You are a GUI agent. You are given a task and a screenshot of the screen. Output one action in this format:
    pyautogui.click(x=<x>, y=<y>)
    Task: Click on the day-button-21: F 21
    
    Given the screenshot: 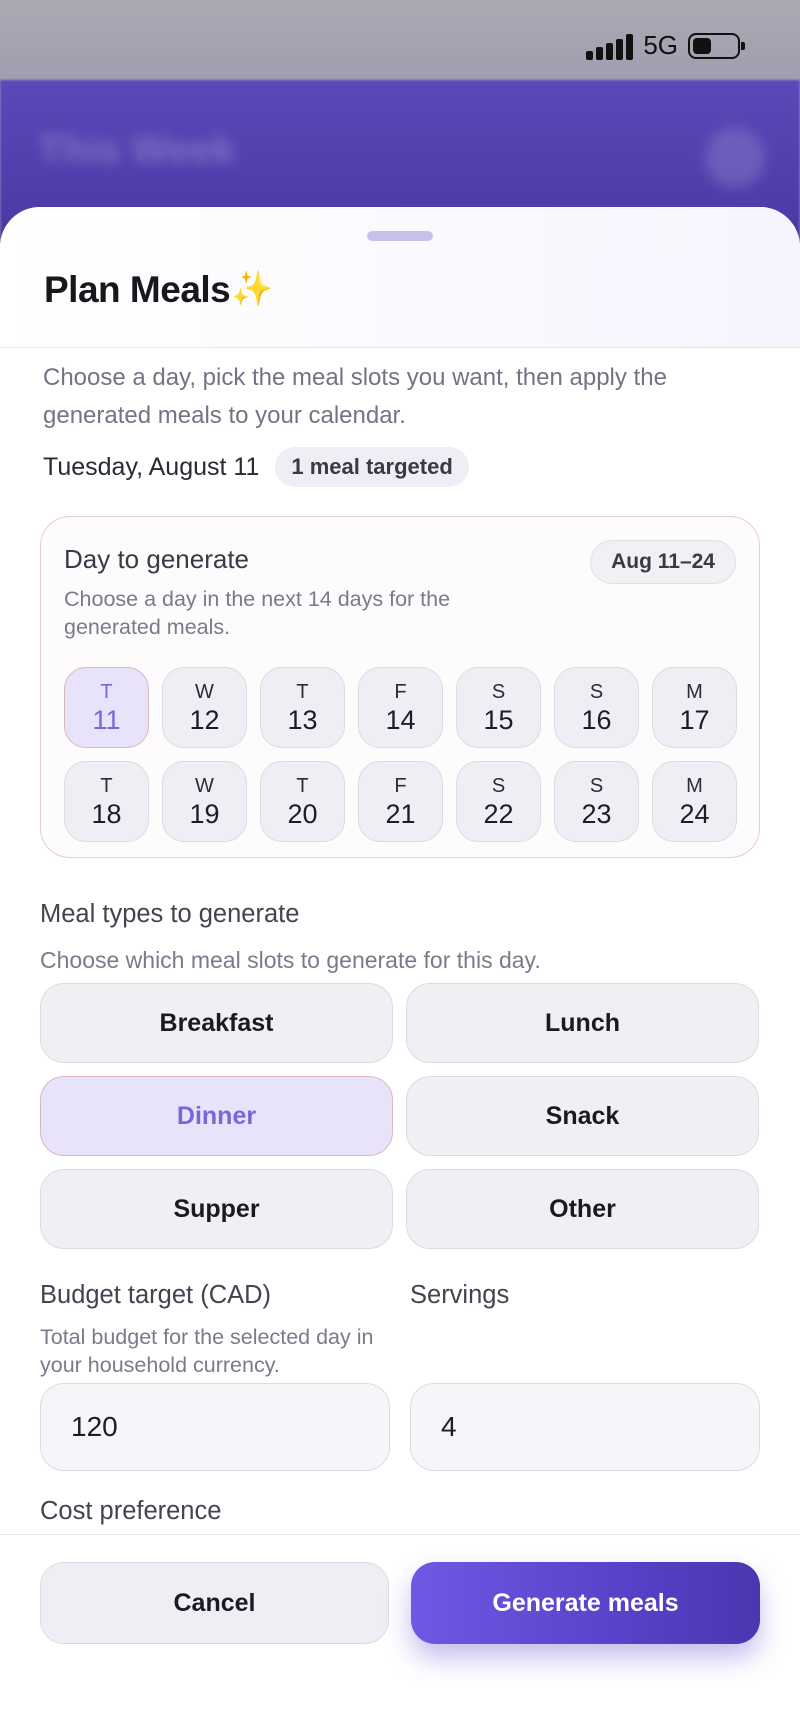 What is the action you would take?
    pyautogui.click(x=400, y=801)
    